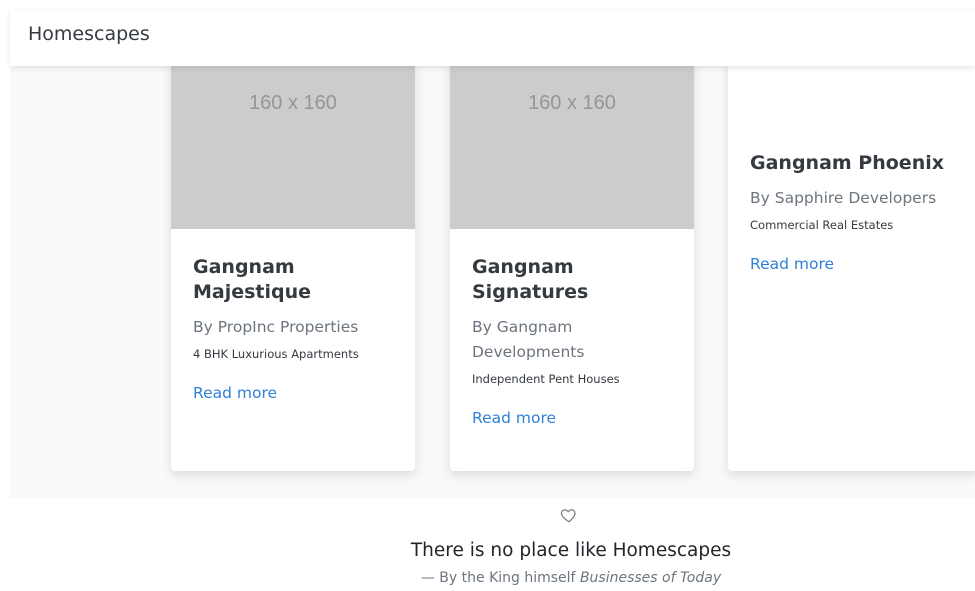 The image size is (975, 591). What do you see at coordinates (568, 516) in the screenshot?
I see `heart-outline-icon` at bounding box center [568, 516].